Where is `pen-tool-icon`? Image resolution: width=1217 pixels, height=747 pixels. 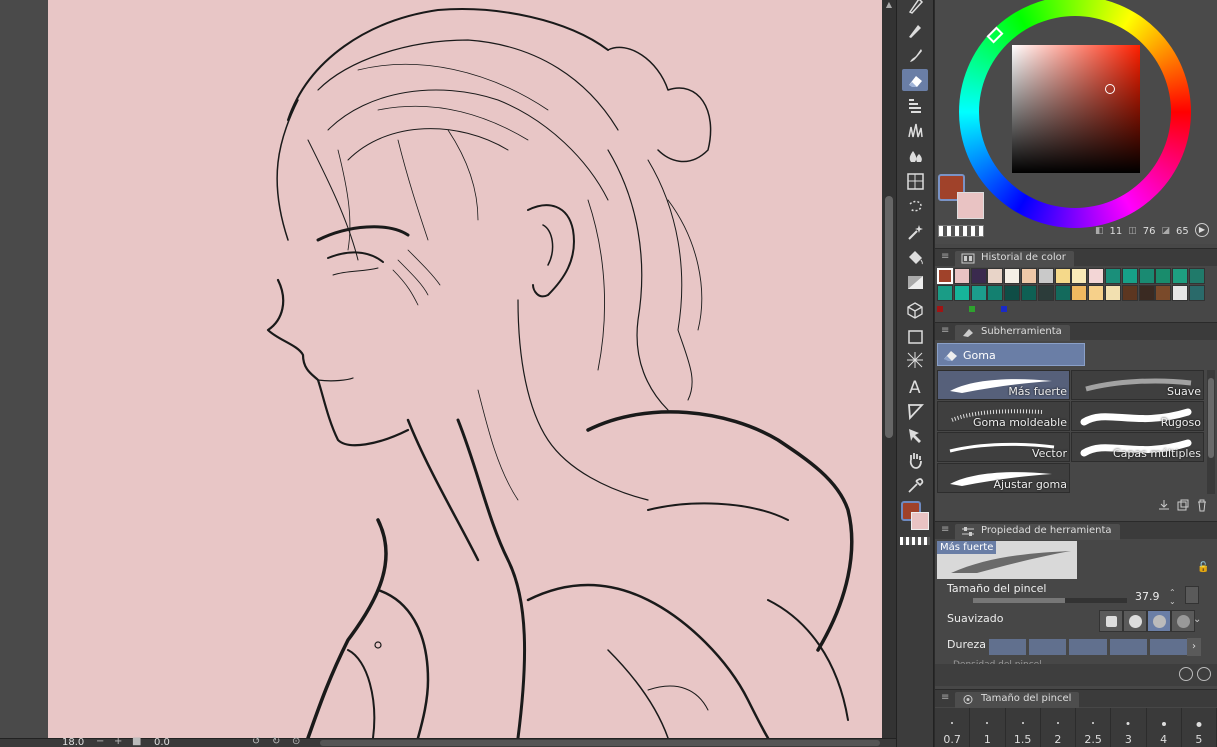
pen-tool-icon is located at coordinates (915, 8).